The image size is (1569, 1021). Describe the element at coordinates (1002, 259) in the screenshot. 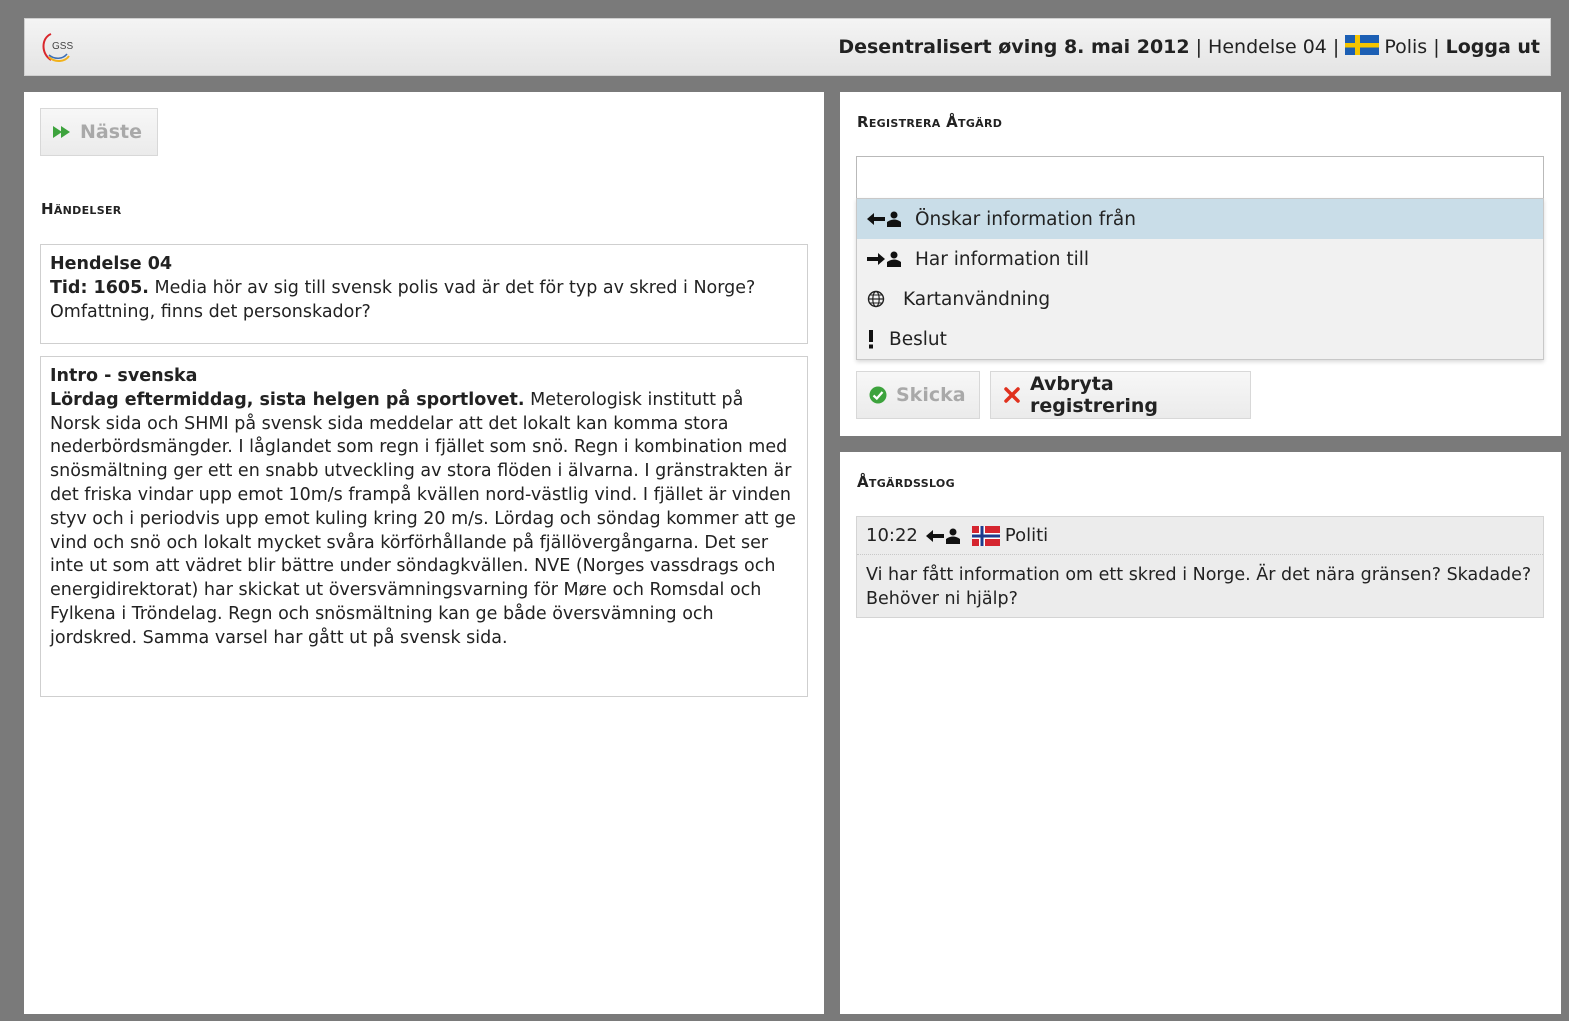

I see `option-label: Har information till` at that location.